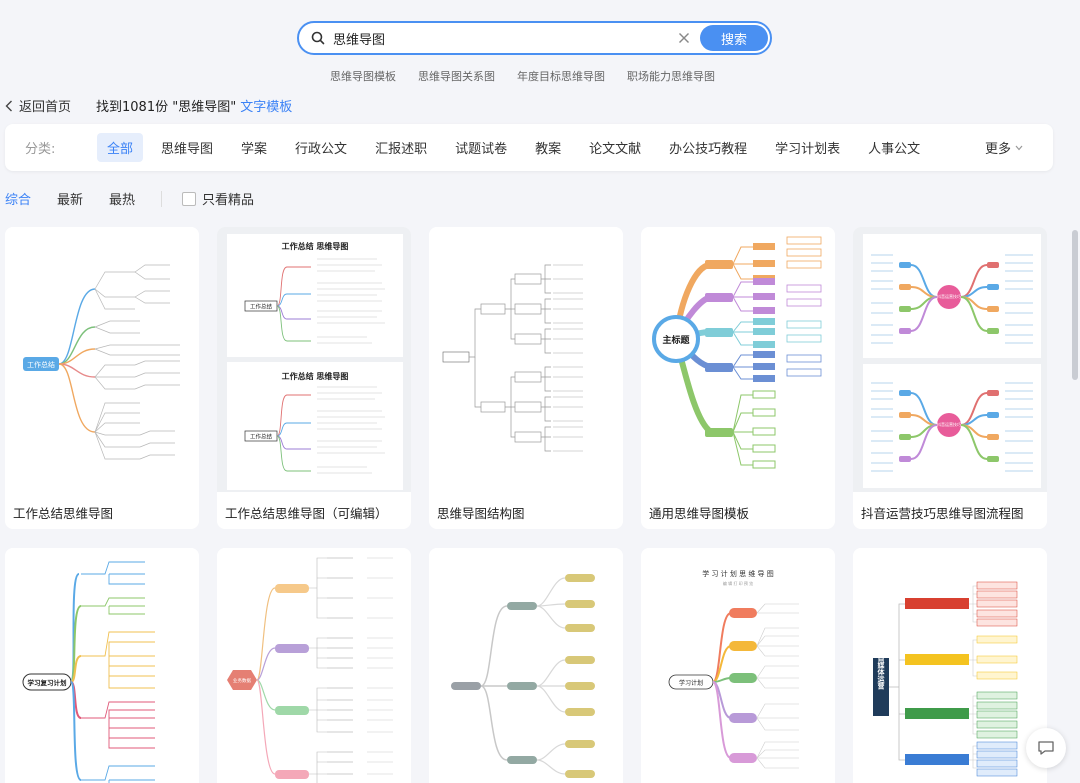 This screenshot has width=1080, height=783. What do you see at coordinates (942, 512) in the screenshot?
I see `template-title: 抖音运营技巧思维导图流程图` at bounding box center [942, 512].